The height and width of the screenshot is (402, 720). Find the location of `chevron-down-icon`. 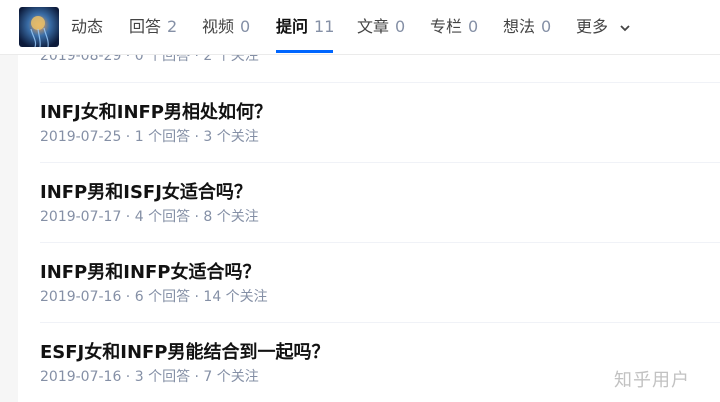

chevron-down-icon is located at coordinates (625, 27).